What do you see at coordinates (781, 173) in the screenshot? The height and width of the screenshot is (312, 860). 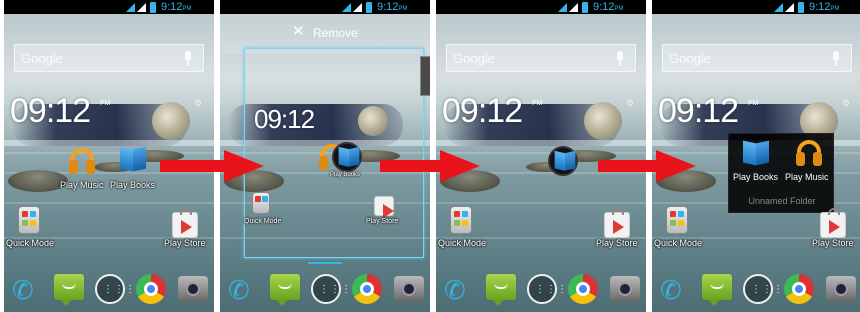 I see `folder-popup: Play Books Play Music Unnamed Folder` at bounding box center [781, 173].